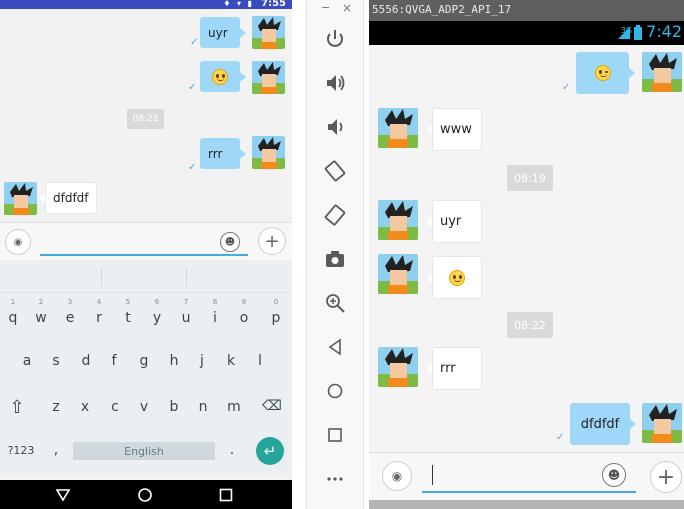 The image size is (684, 509). Describe the element at coordinates (335, 303) in the screenshot. I see `zoom-icon` at that location.